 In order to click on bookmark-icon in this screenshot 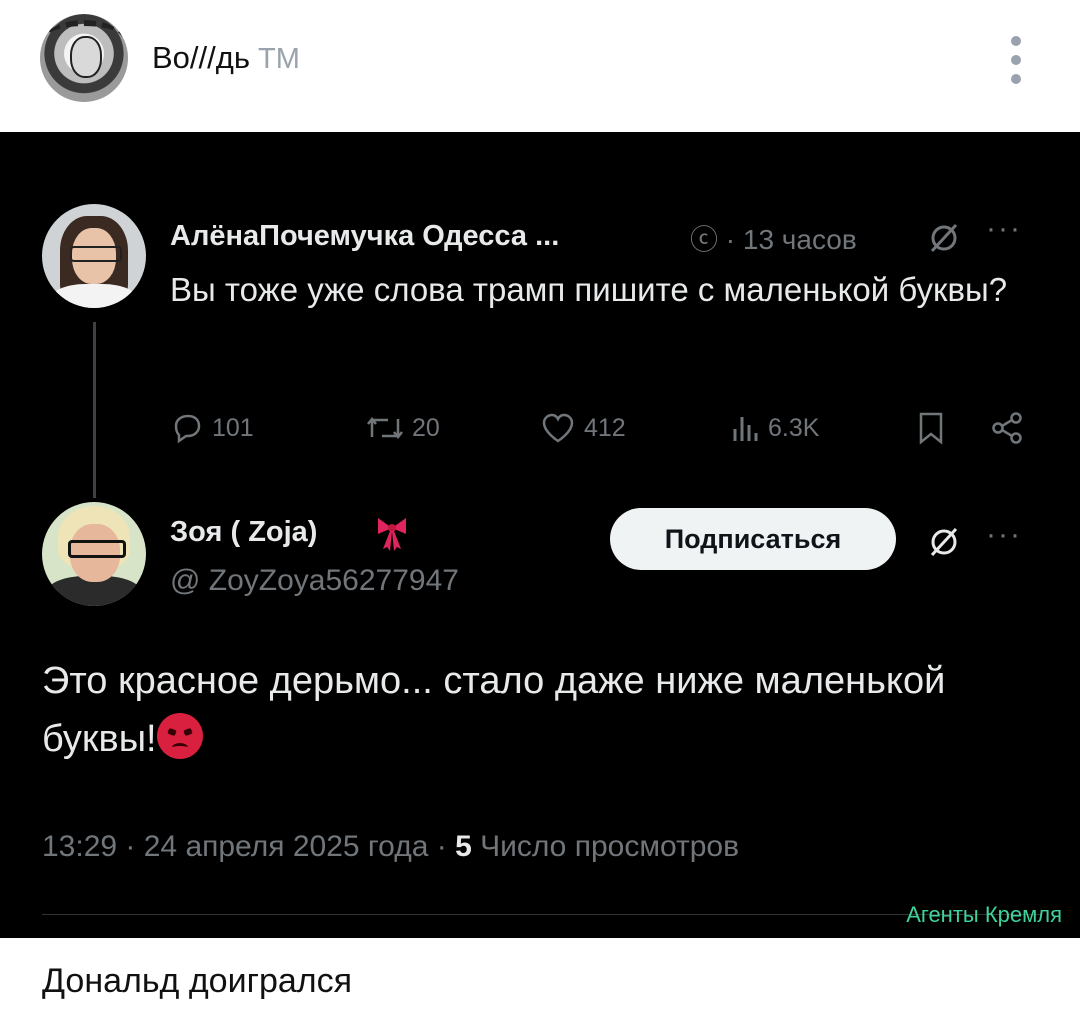, I will do `click(931, 428)`.